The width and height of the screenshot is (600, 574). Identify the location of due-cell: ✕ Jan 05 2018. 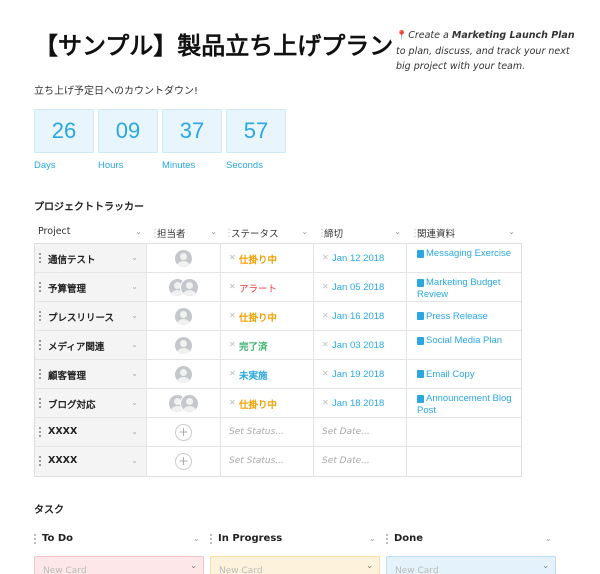
(360, 287).